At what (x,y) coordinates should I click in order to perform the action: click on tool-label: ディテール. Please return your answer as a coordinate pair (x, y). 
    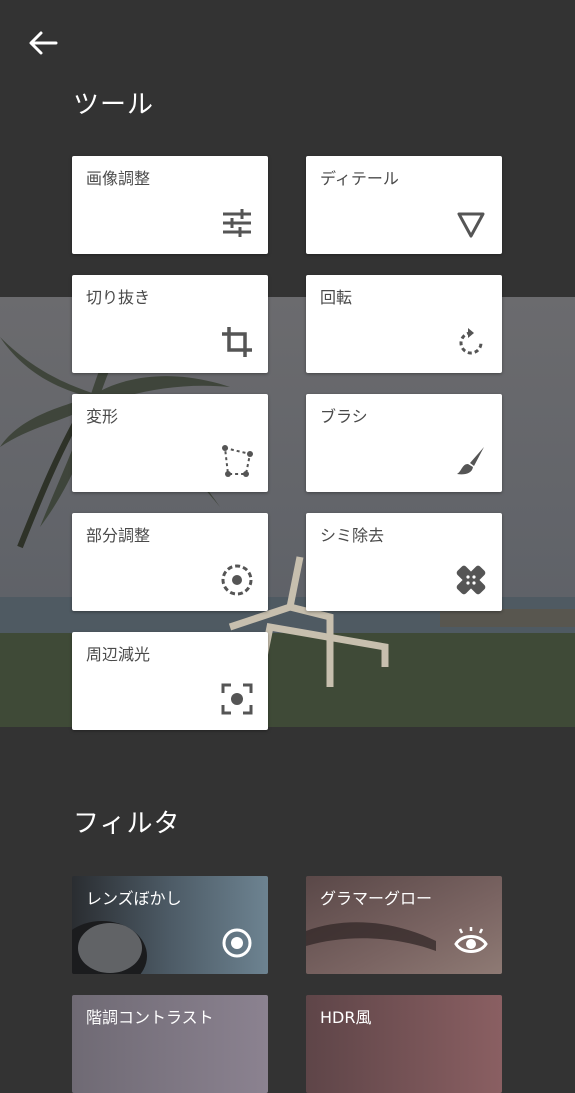
    Looking at the image, I should click on (359, 178).